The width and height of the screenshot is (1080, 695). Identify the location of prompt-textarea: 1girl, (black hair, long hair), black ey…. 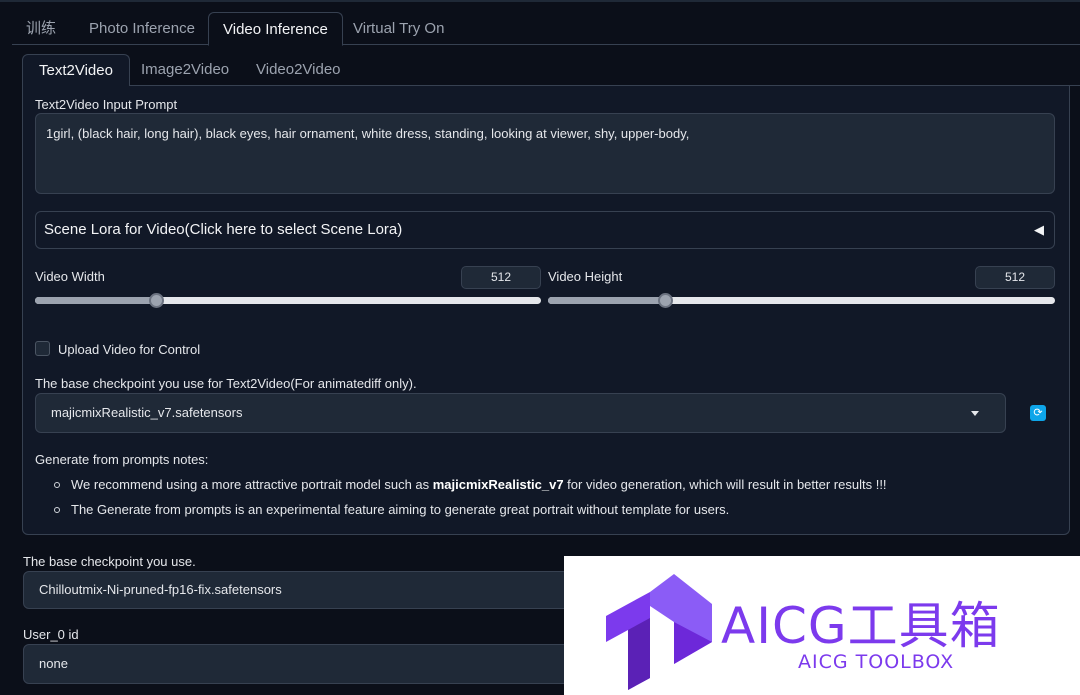
(545, 153).